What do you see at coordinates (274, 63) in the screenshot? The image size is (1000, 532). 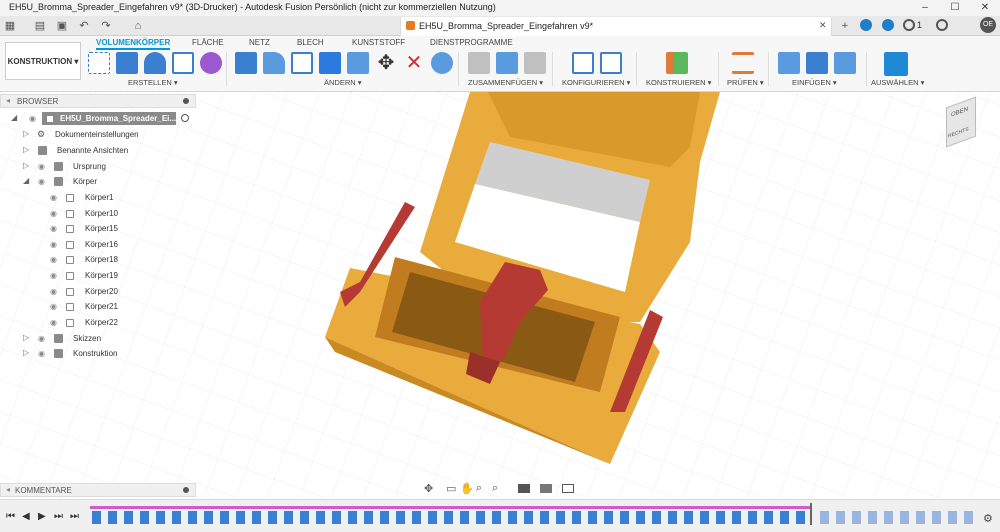 I see `fillet-icon` at bounding box center [274, 63].